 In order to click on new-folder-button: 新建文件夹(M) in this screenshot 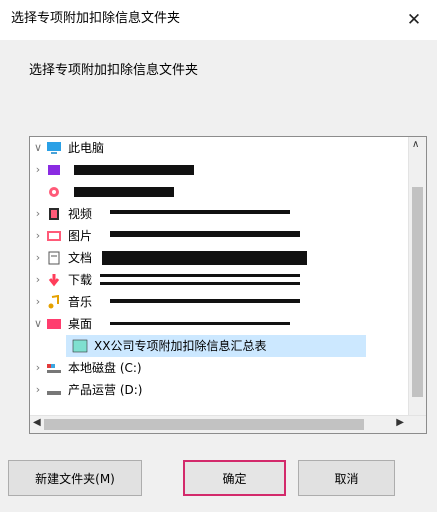, I will do `click(75, 478)`.